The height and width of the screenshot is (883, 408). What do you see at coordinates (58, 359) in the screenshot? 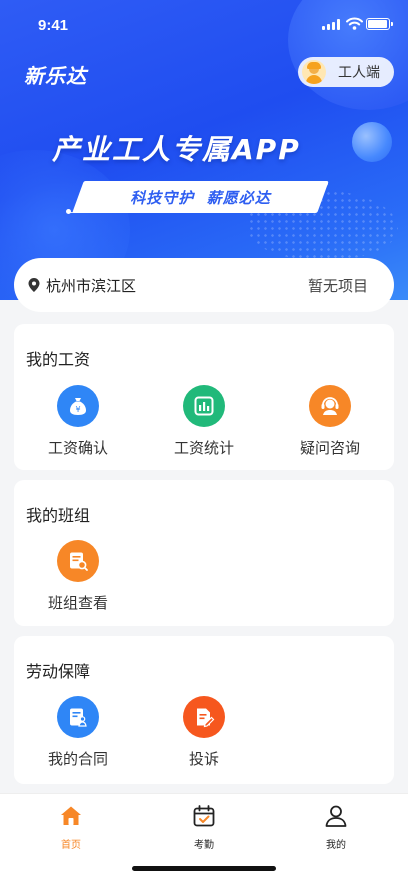
I see `section-title-wage: 我的工资` at bounding box center [58, 359].